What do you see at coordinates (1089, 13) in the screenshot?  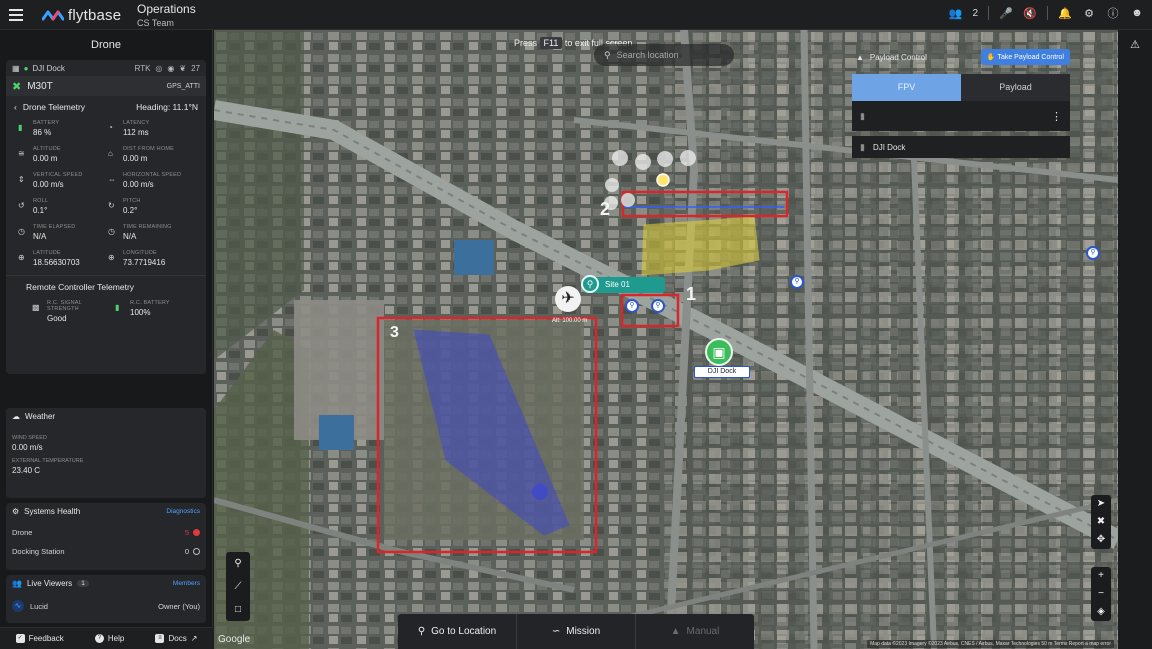 I see `gear-icon: ⚙` at bounding box center [1089, 13].